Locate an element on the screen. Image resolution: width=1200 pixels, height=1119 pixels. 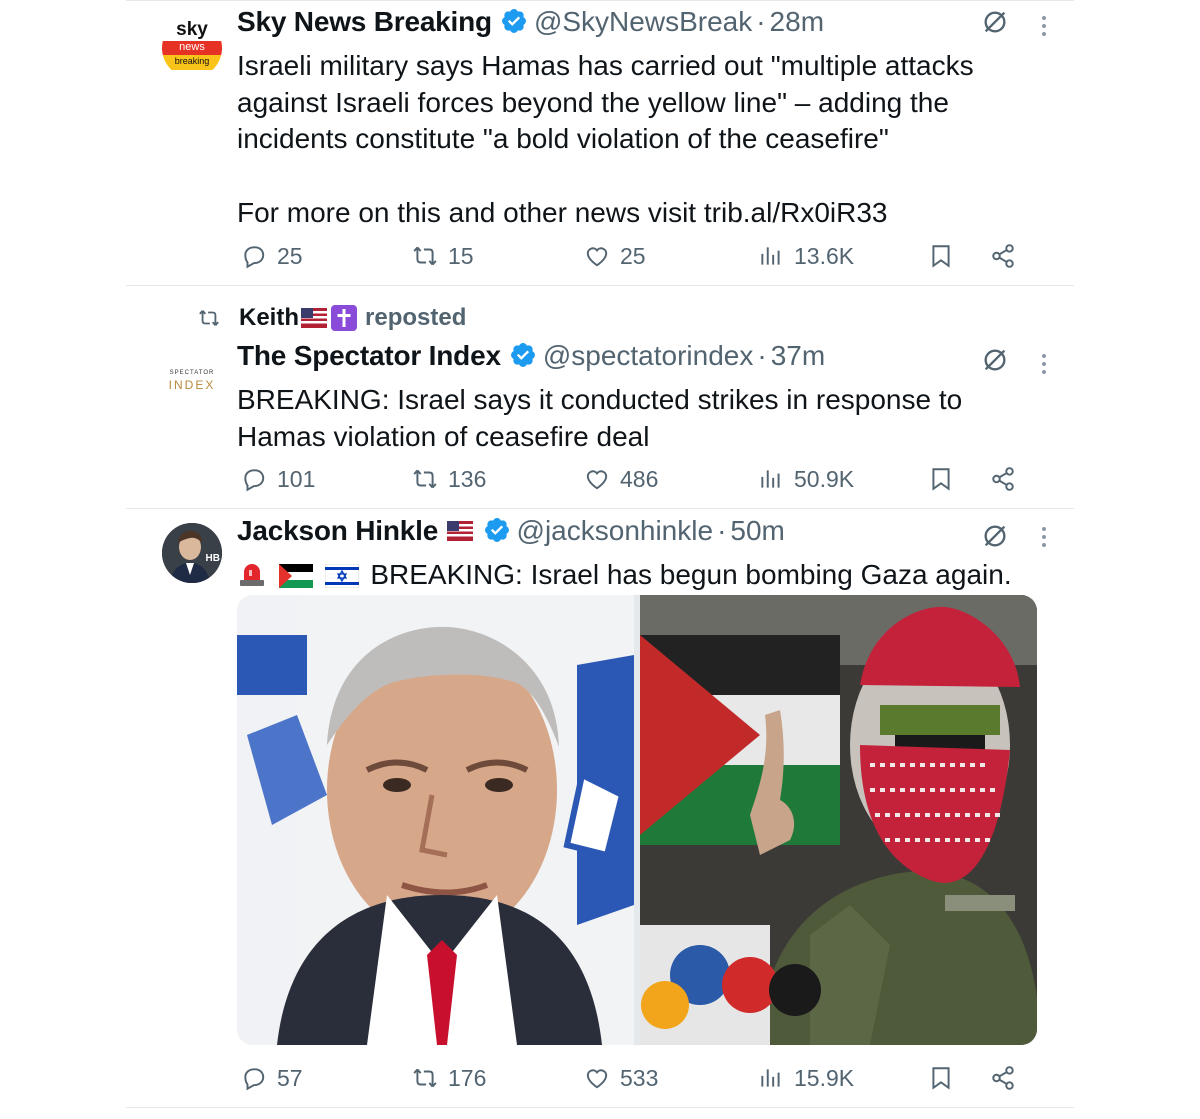
avatar: sky news breaking is located at coordinates (192, 48).